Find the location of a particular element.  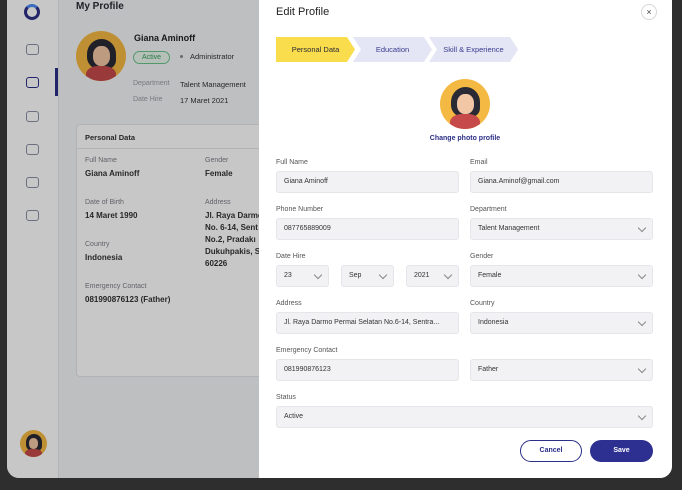

address-line: Dukuhpakis, S is located at coordinates (233, 251).